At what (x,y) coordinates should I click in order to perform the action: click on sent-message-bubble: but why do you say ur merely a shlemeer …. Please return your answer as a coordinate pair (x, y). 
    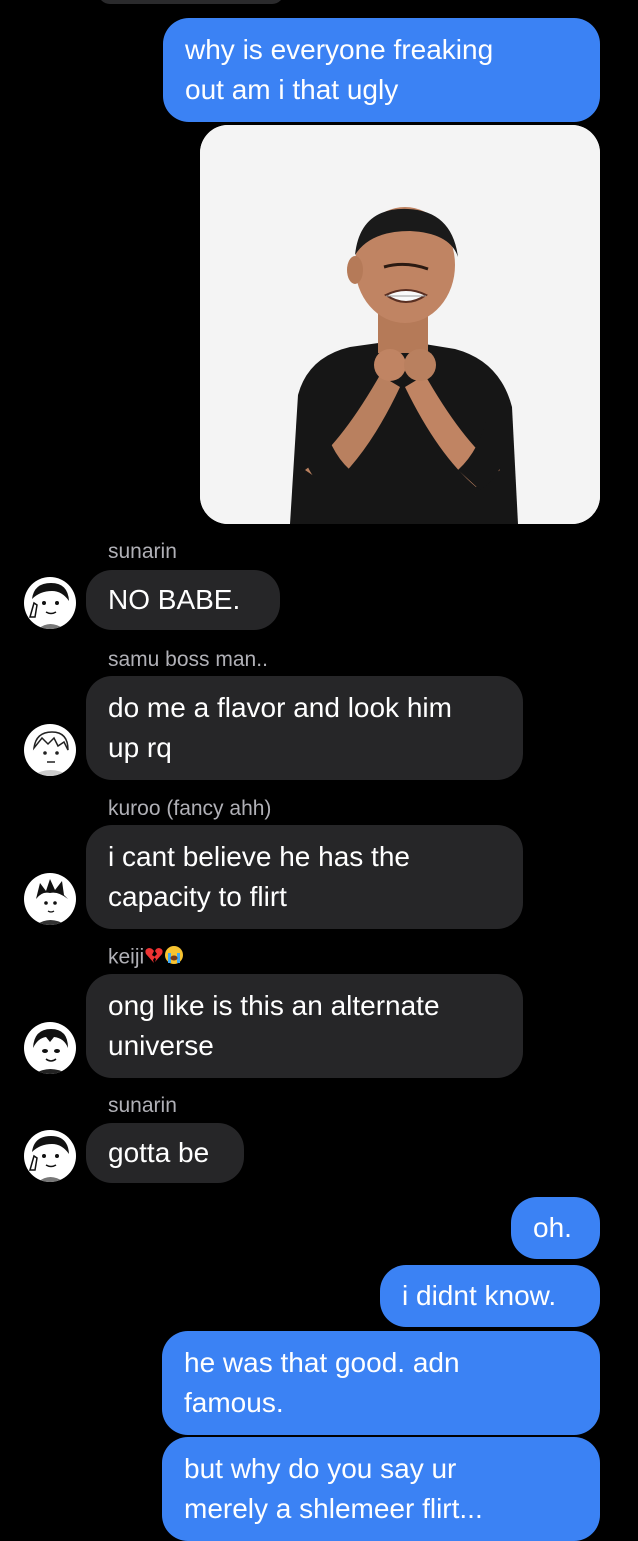
    Looking at the image, I should click on (381, 1489).